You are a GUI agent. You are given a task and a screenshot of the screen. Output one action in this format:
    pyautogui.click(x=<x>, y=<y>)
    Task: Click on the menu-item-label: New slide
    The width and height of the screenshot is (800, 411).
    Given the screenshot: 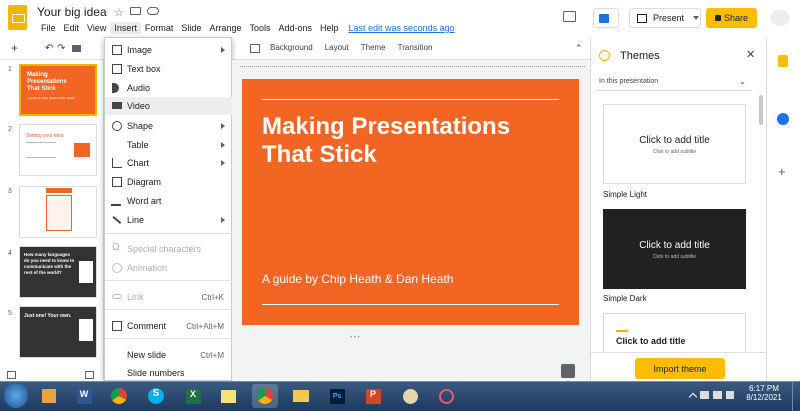 What is the action you would take?
    pyautogui.click(x=147, y=355)
    